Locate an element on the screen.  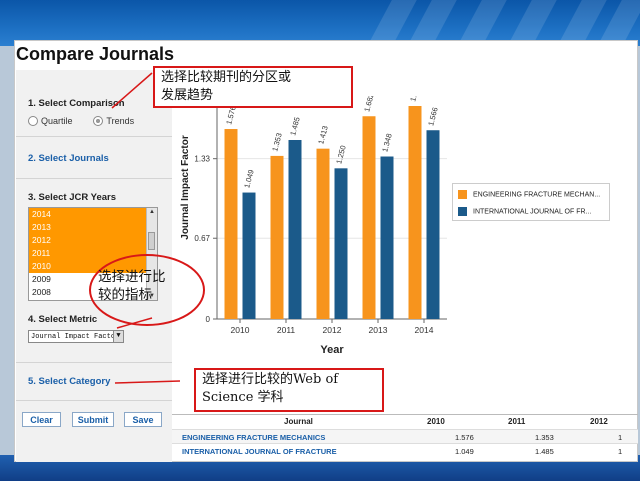
category-callout: 选择进行比较的Web of Science 学科 is located at coordinates (289, 390).